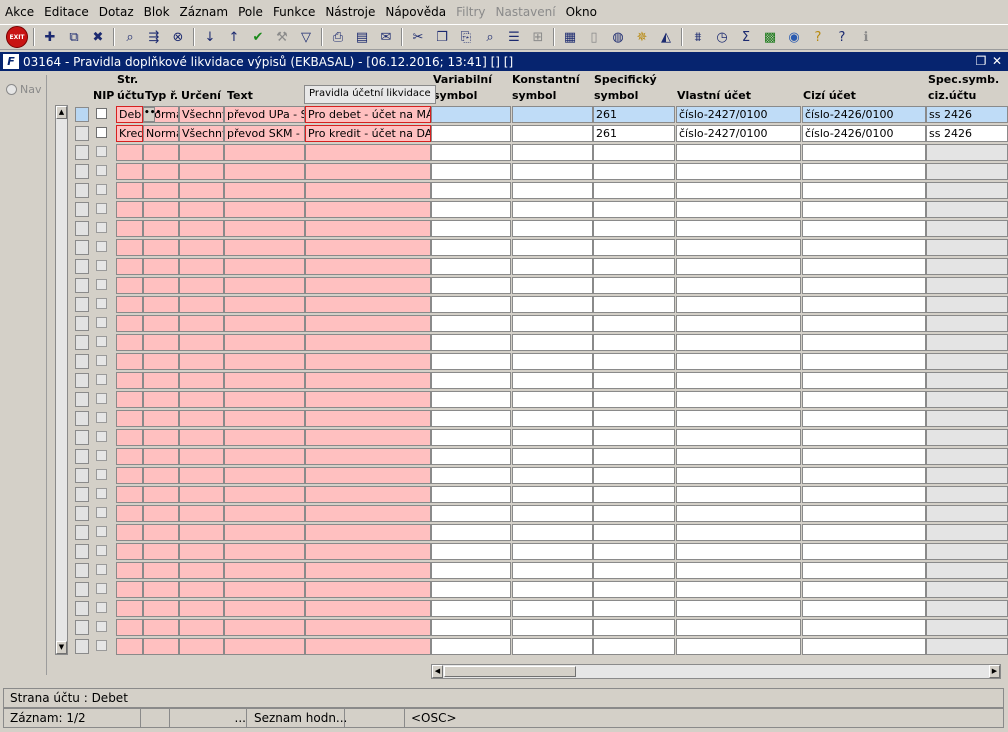 This screenshot has width=1008, height=732. I want to click on duplicate-record-icon: ⧉, so click(74, 37).